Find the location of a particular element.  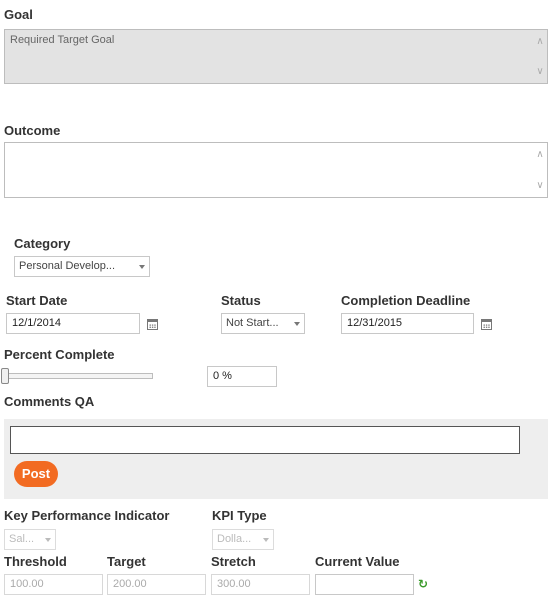

stretch-value: 300.00 is located at coordinates (234, 584).